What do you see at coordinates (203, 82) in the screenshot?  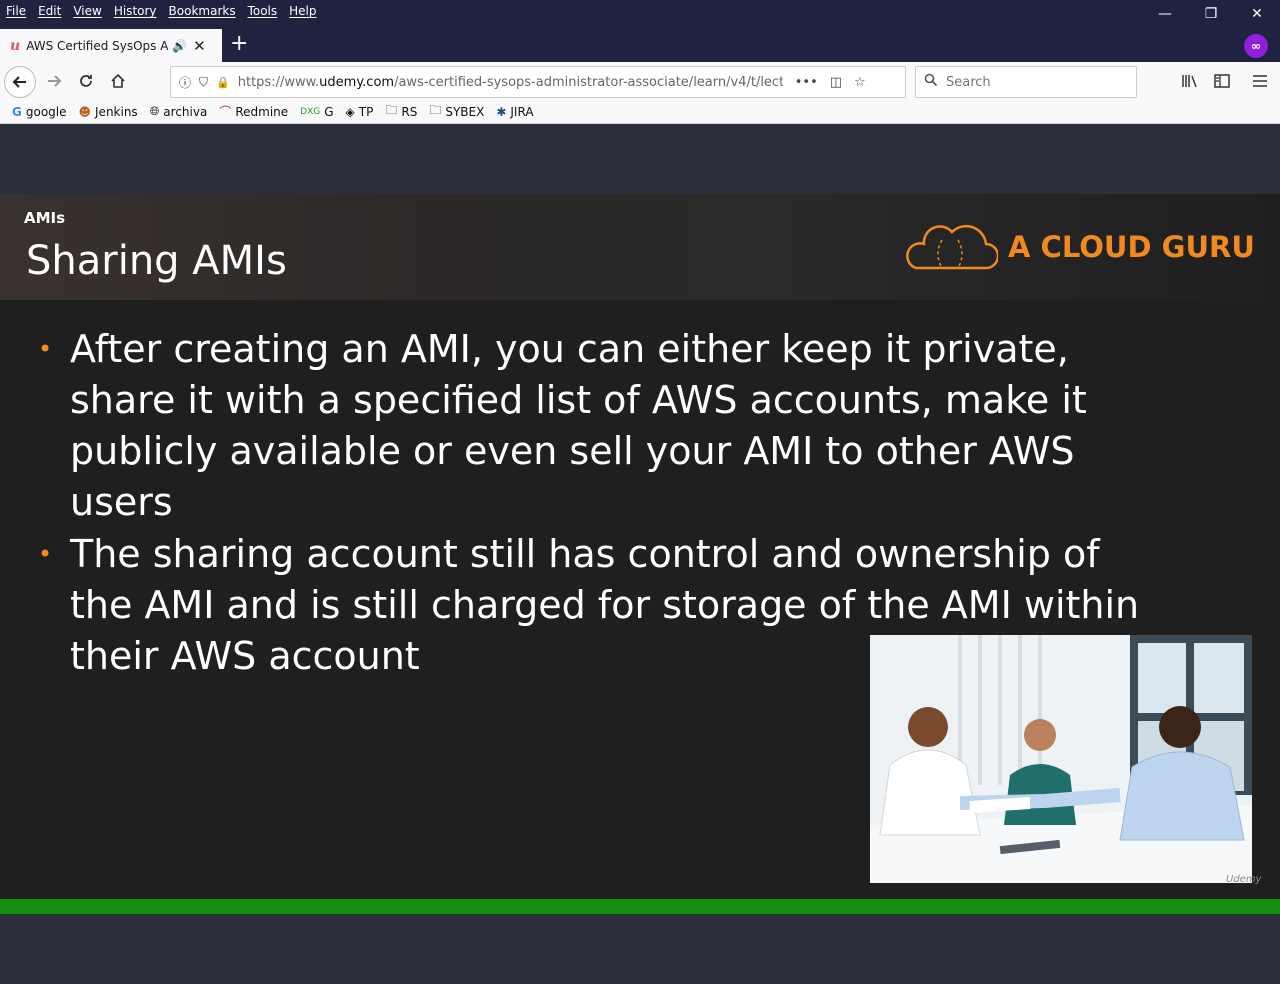 I see `tracking-shield-icon: ⛉` at bounding box center [203, 82].